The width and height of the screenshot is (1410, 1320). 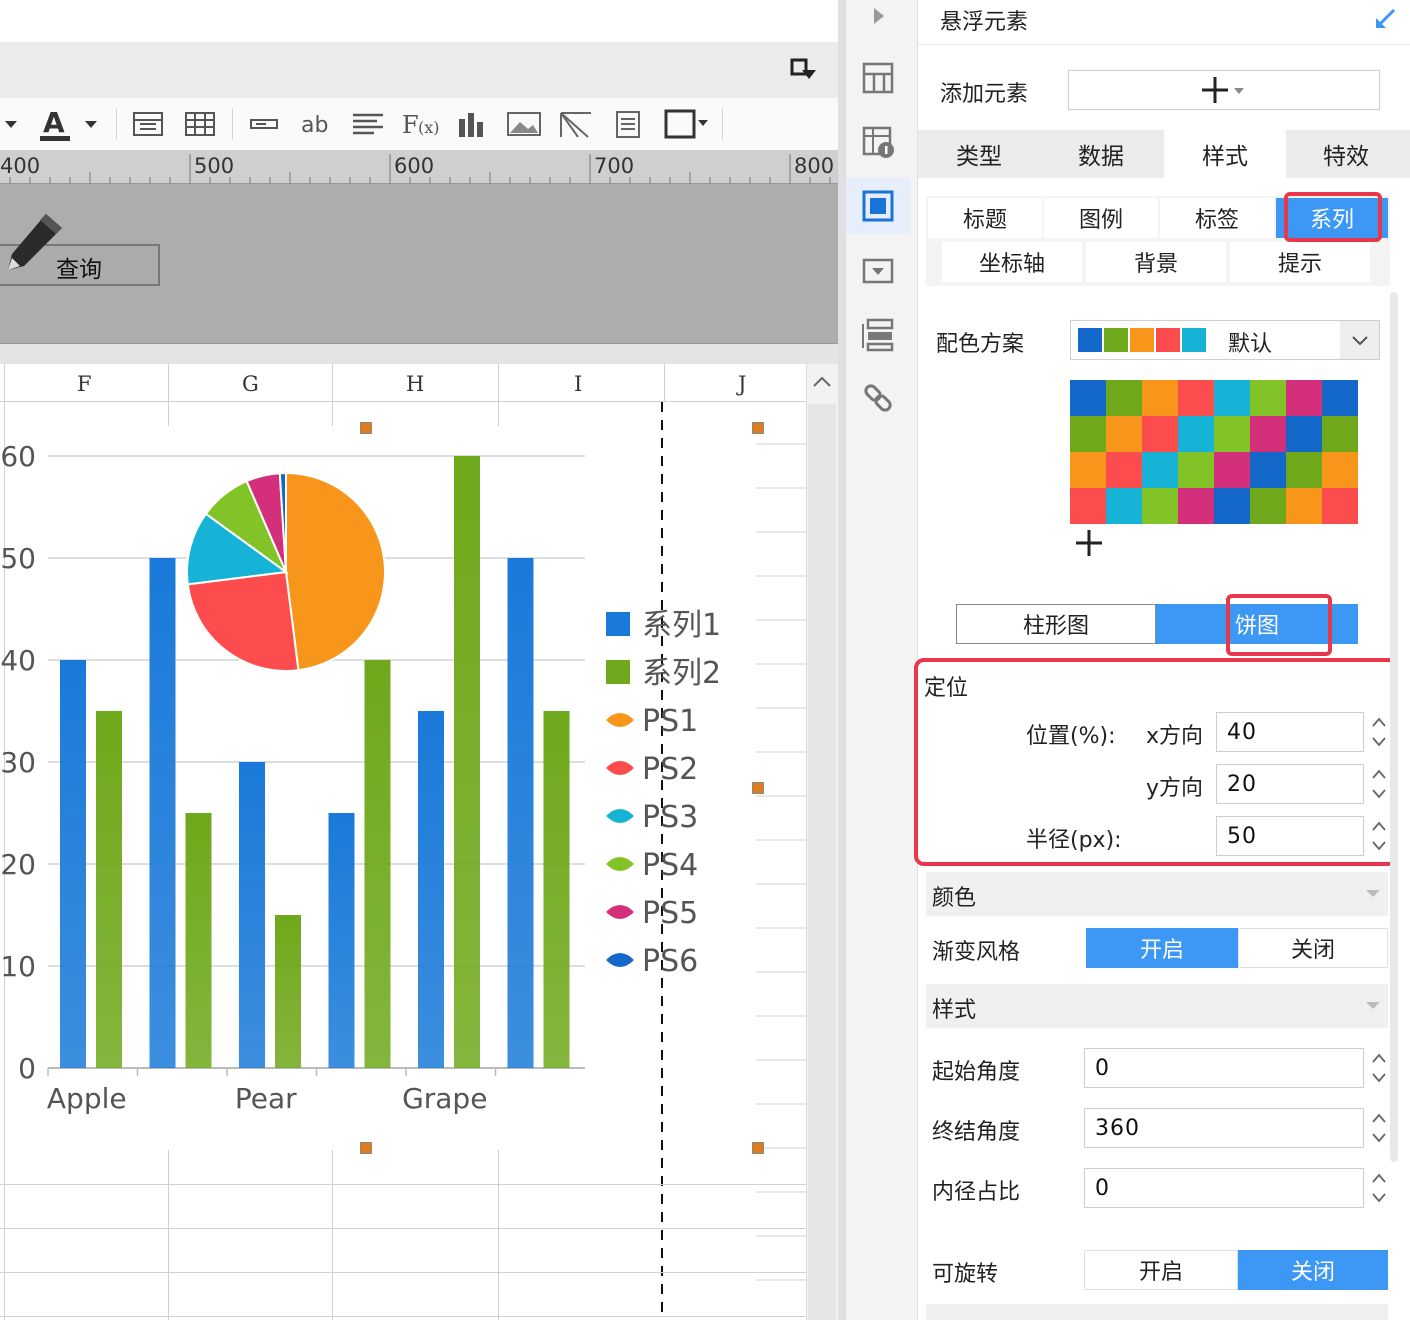 I want to click on x-direction-input: 40, so click(x=1290, y=732).